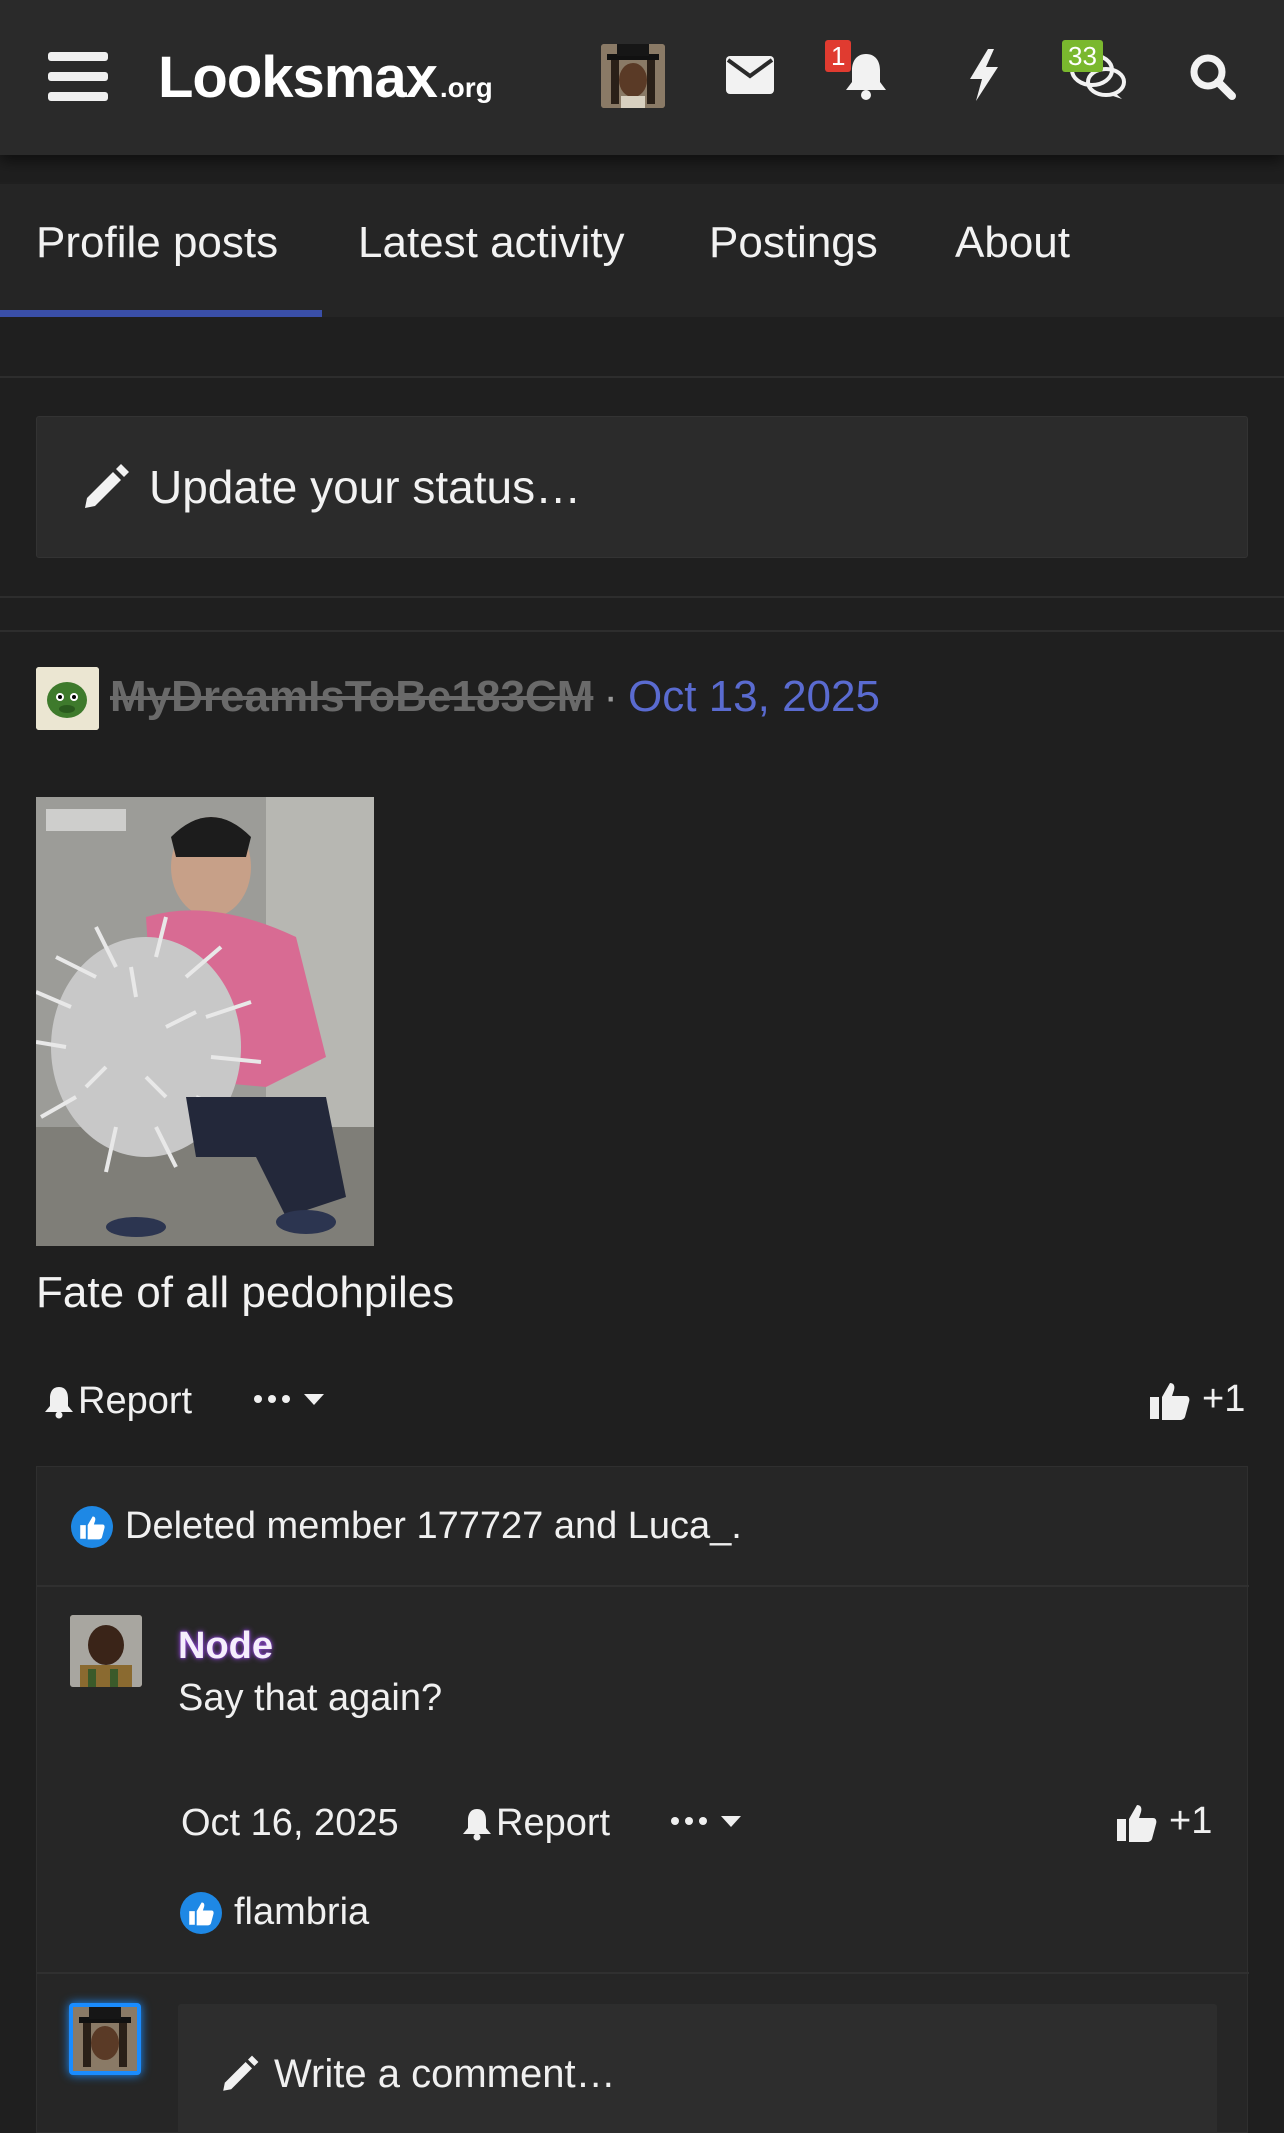 The height and width of the screenshot is (2133, 1284). Describe the element at coordinates (491, 243) in the screenshot. I see `tab-latest-activity: Latest activity` at that location.